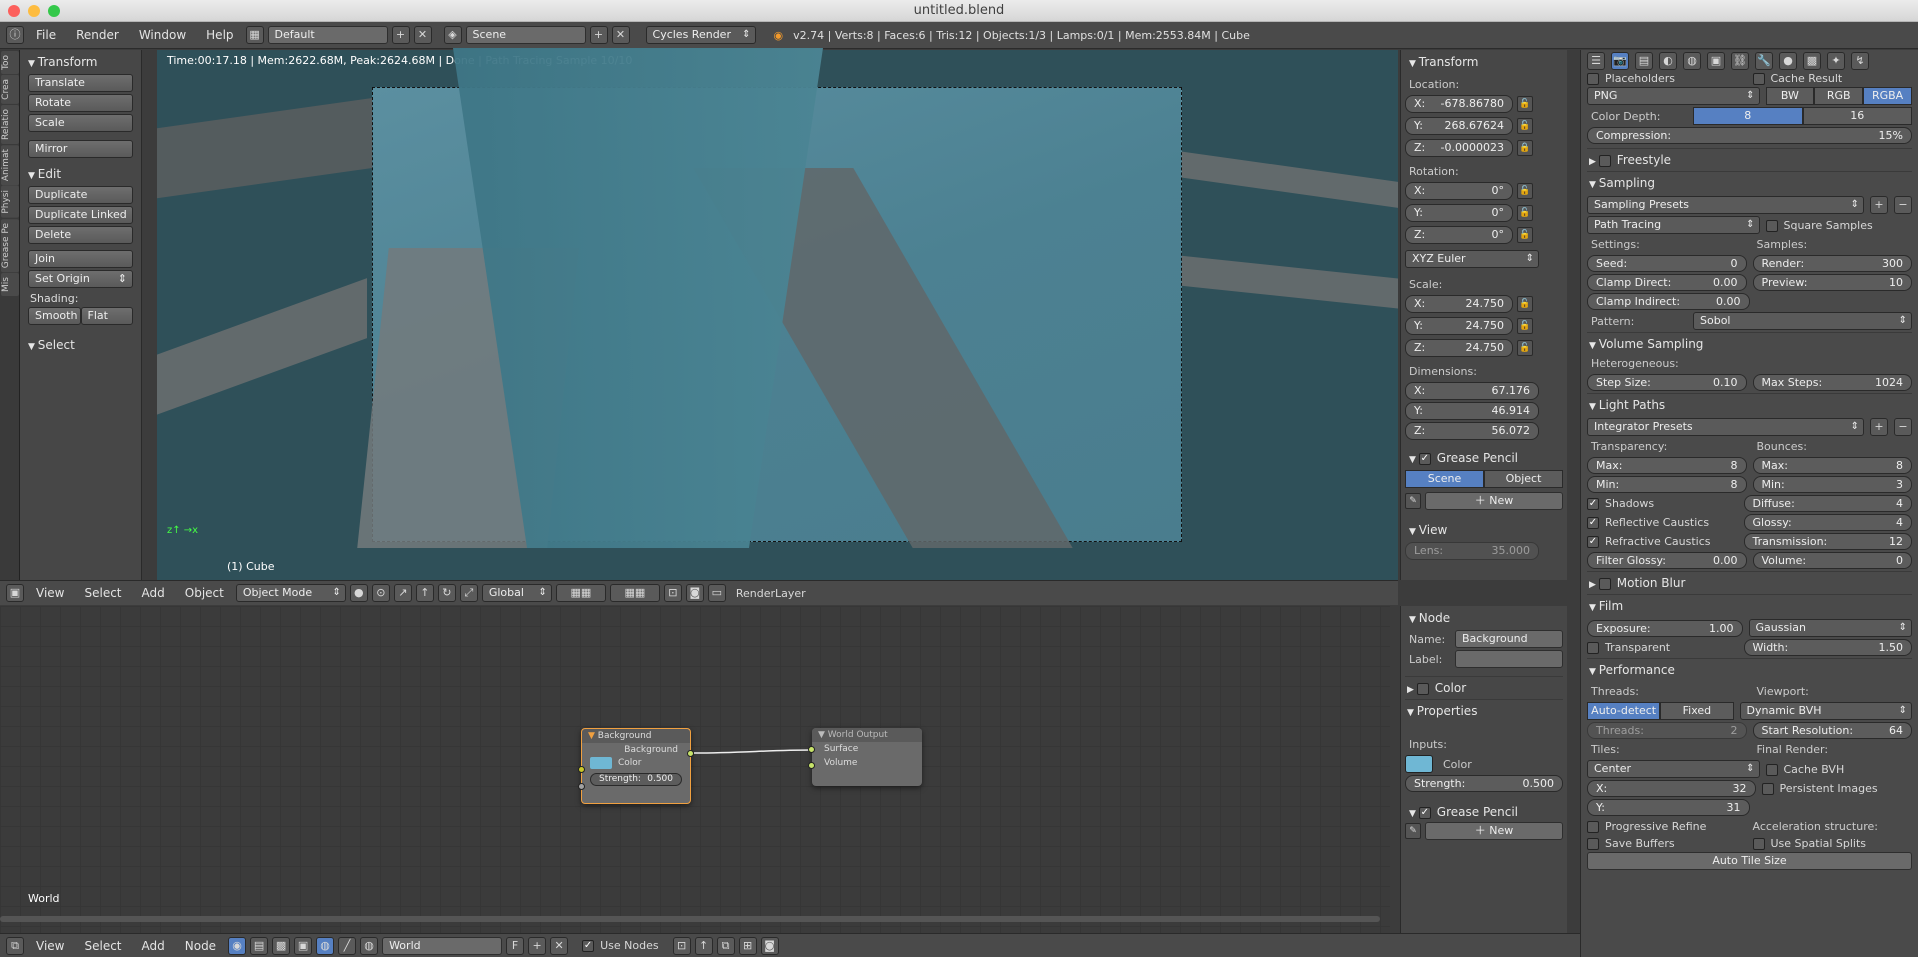 This screenshot has width=1918, height=957. What do you see at coordinates (1472, 551) in the screenshot?
I see `lens-field: Lens: 35.000` at bounding box center [1472, 551].